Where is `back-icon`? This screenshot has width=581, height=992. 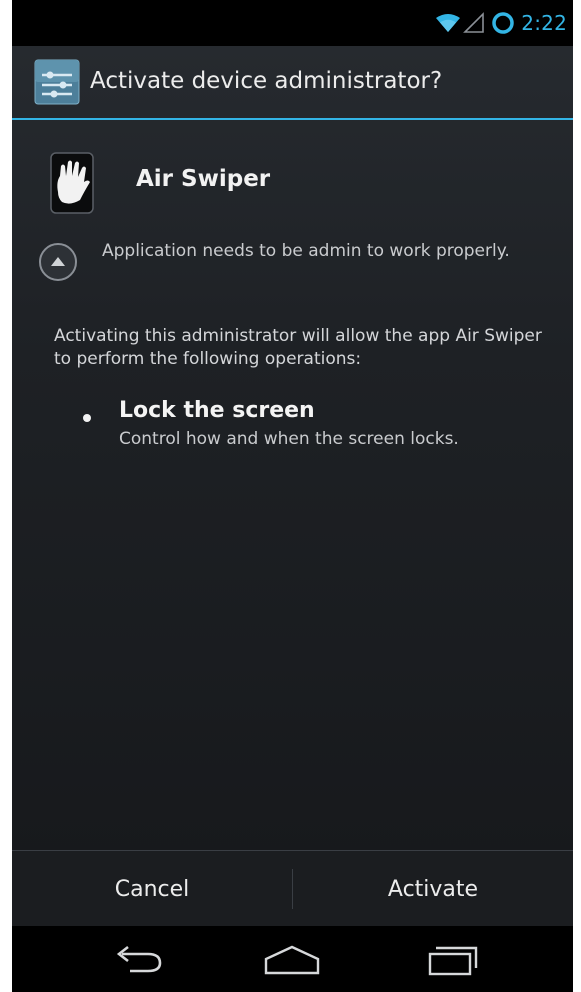
back-icon is located at coordinates (138, 960).